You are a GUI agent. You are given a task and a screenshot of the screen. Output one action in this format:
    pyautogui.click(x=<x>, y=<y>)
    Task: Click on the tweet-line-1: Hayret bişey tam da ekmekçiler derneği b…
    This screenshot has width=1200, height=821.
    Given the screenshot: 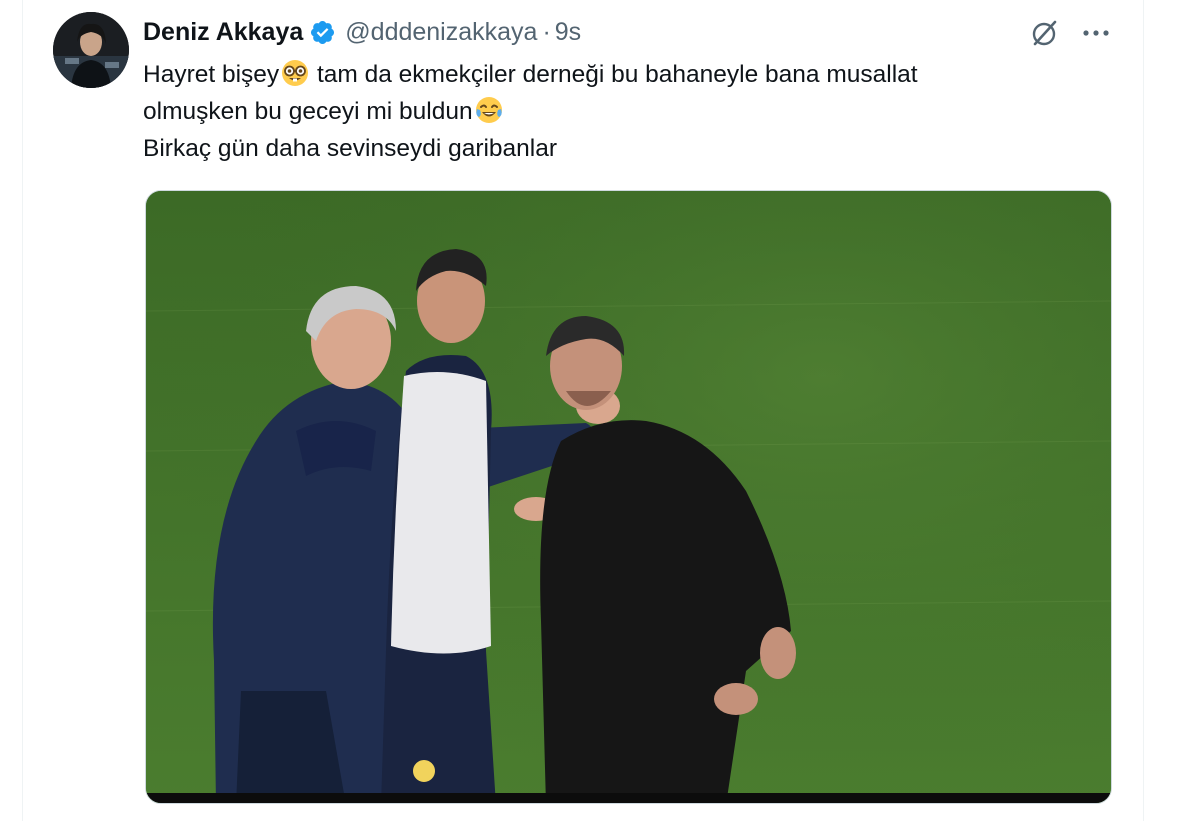 What is the action you would take?
    pyautogui.click(x=623, y=74)
    